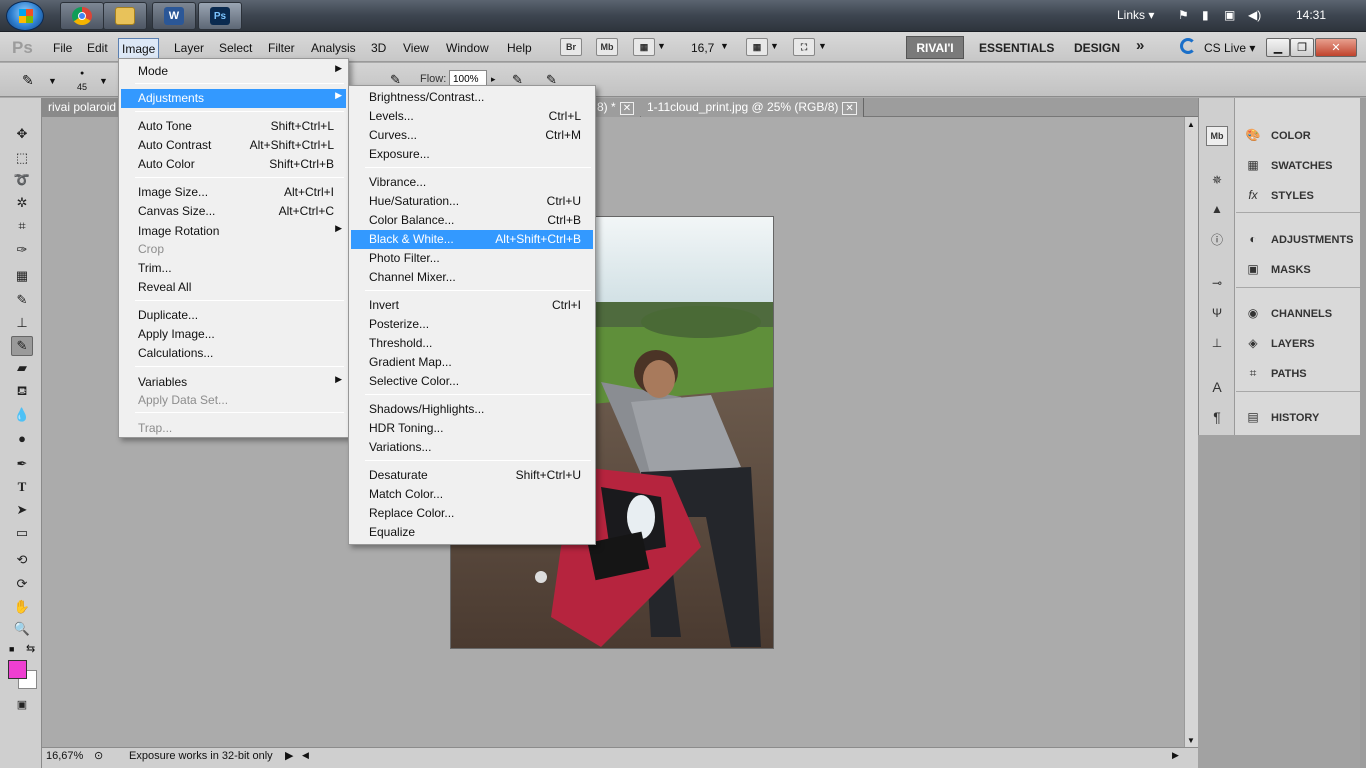 Image resolution: width=1366 pixels, height=768 pixels. Describe the element at coordinates (82, 87) in the screenshot. I see `brush-size: 45` at that location.